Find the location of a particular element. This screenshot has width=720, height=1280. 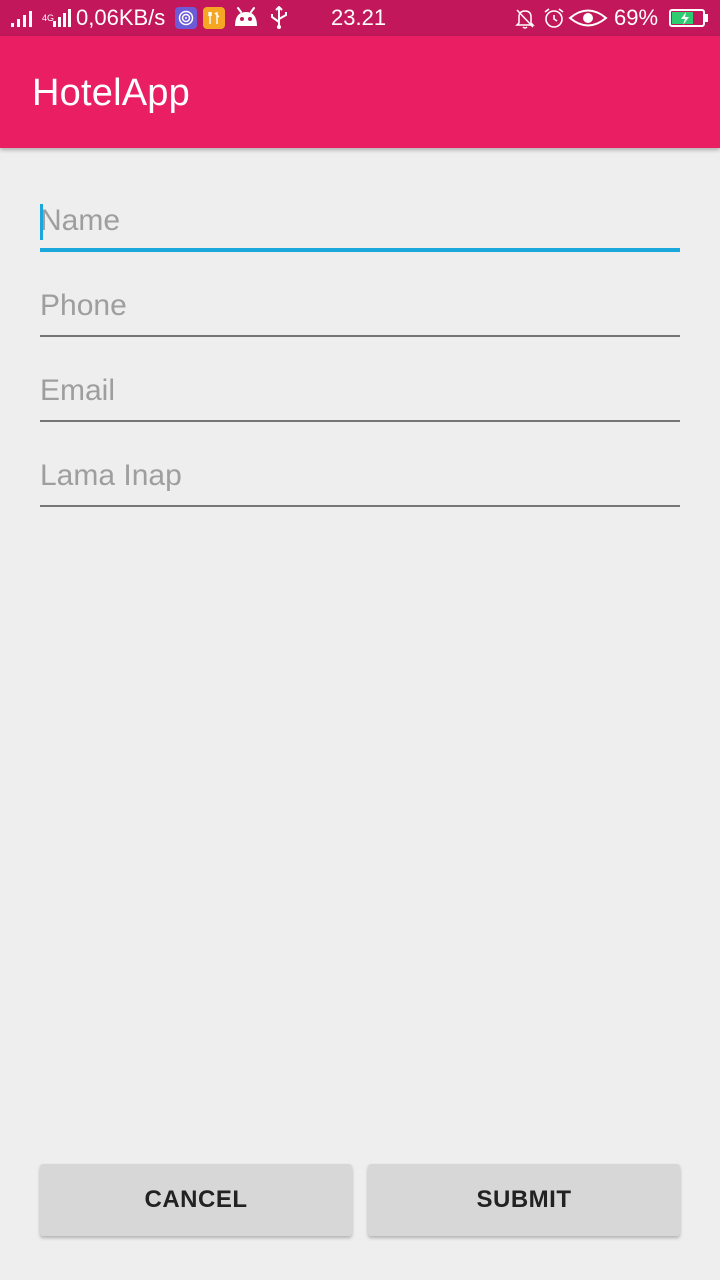

email-underline is located at coordinates (360, 421).